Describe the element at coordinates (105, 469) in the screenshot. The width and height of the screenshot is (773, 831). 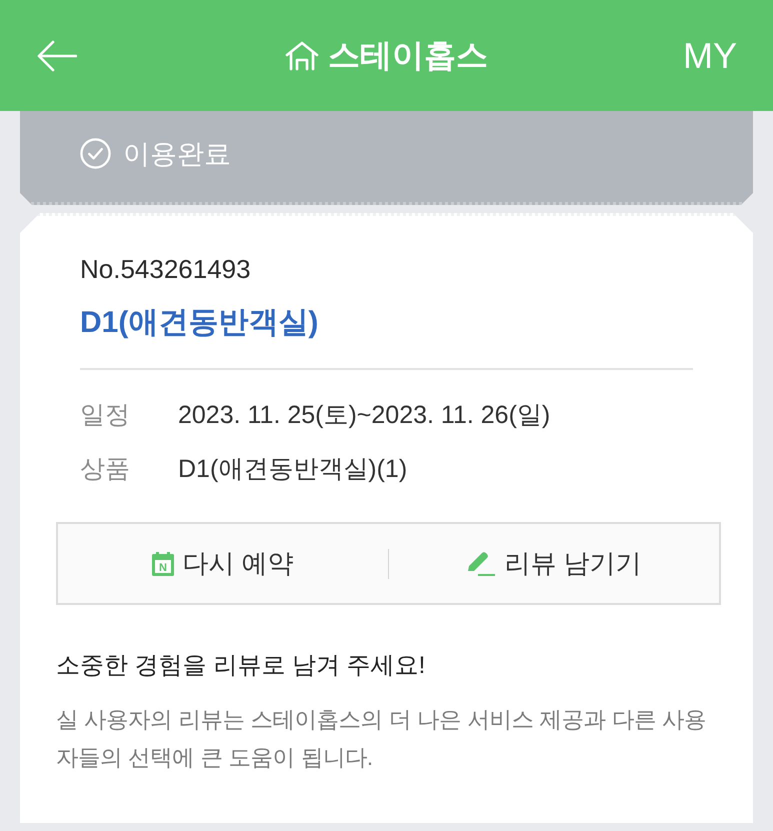
I see `detail-label: 상품` at that location.